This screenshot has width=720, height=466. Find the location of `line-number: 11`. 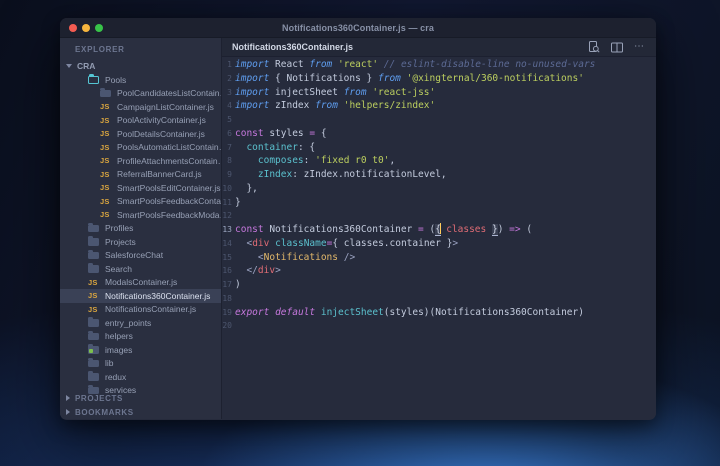

line-number: 11 is located at coordinates (227, 202).